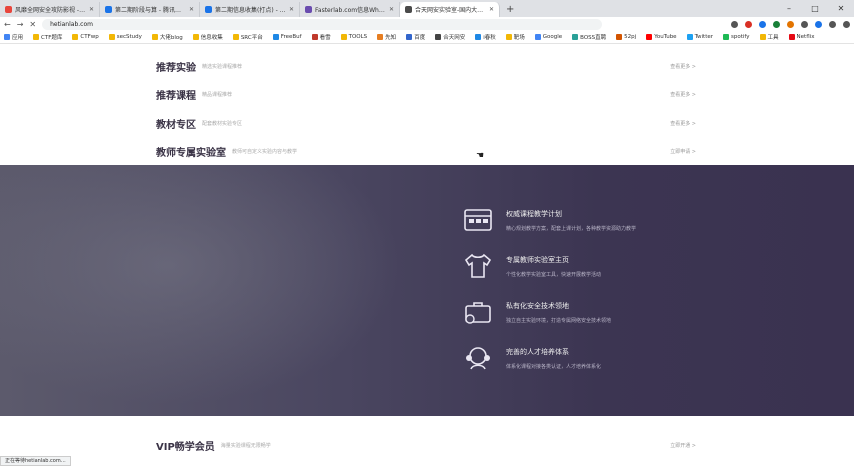 Image resolution: width=854 pixels, height=466 pixels. What do you see at coordinates (47, 37) in the screenshot?
I see `bookmark-item: CTF题库` at bounding box center [47, 37].